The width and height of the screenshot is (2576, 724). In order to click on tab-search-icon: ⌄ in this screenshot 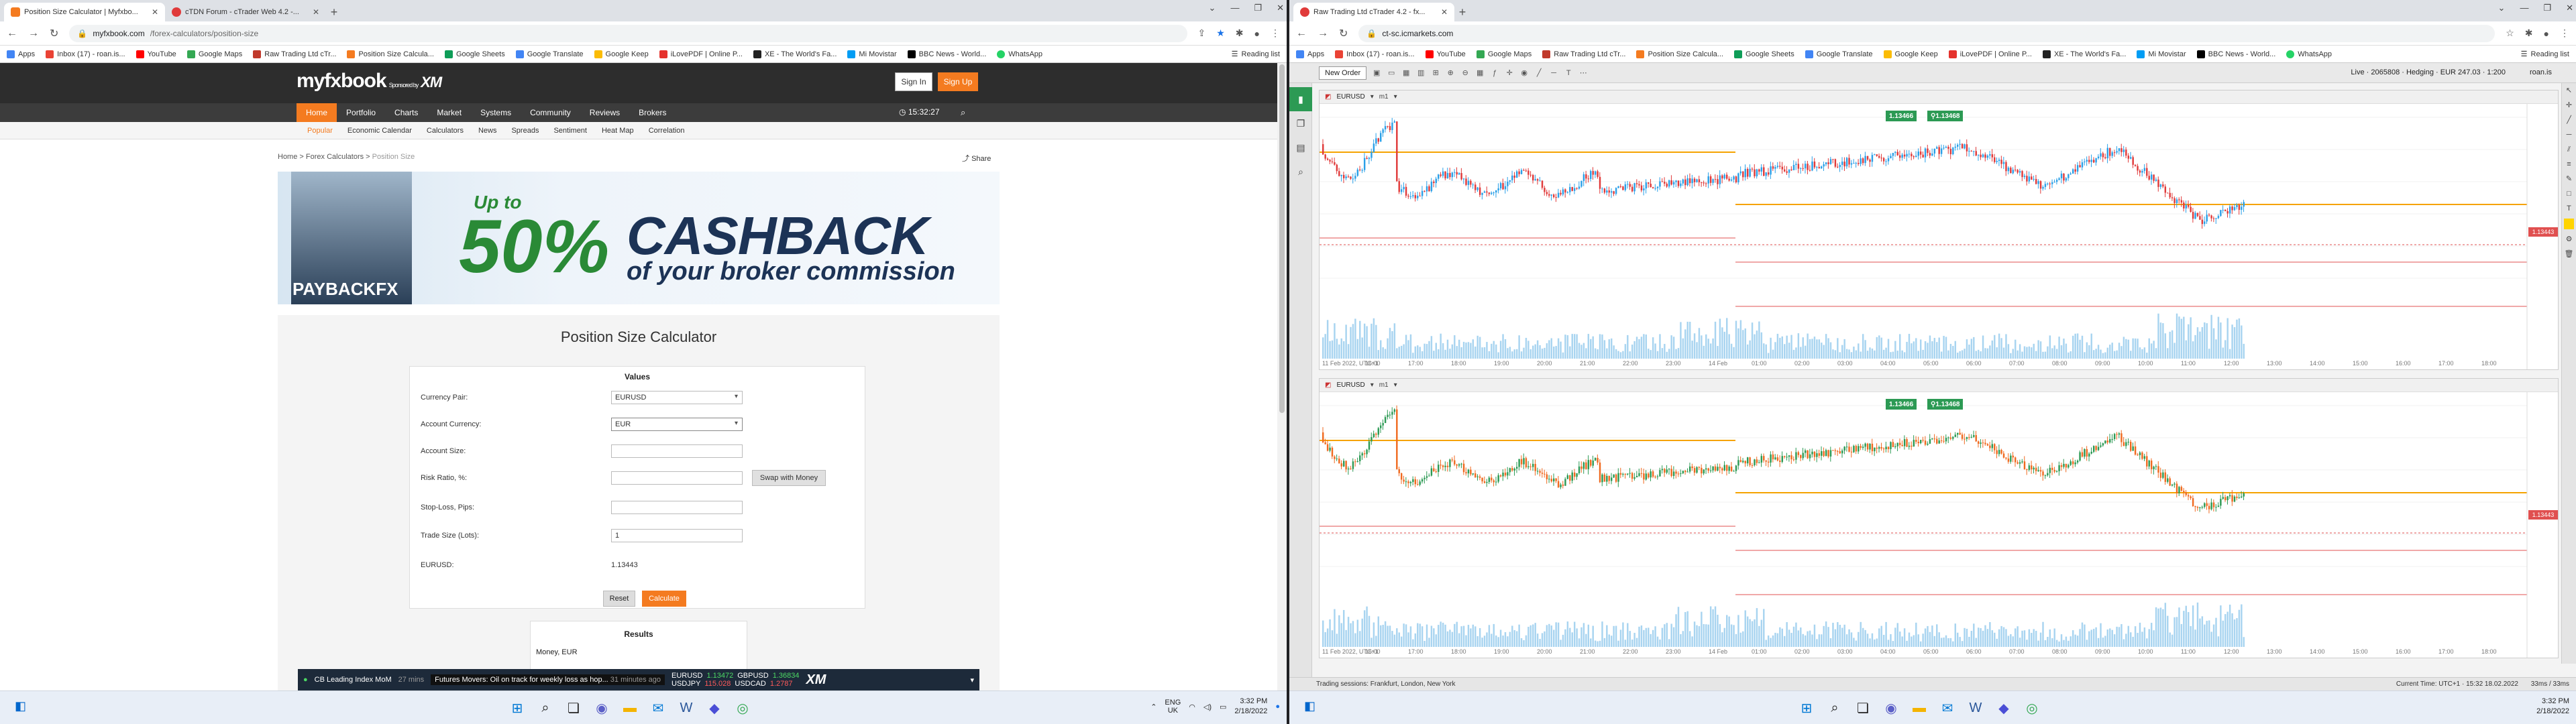, I will do `click(1212, 8)`.